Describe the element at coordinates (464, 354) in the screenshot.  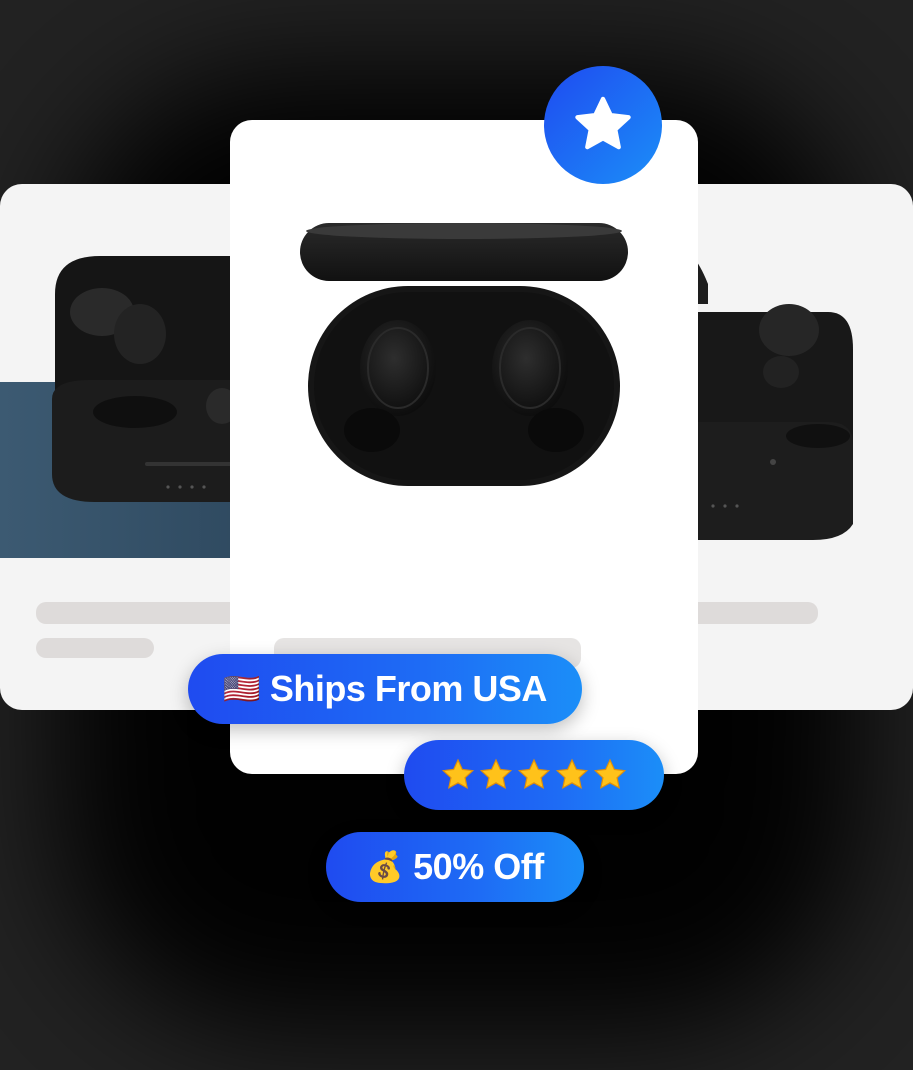
I see `earbuds-case-image` at that location.